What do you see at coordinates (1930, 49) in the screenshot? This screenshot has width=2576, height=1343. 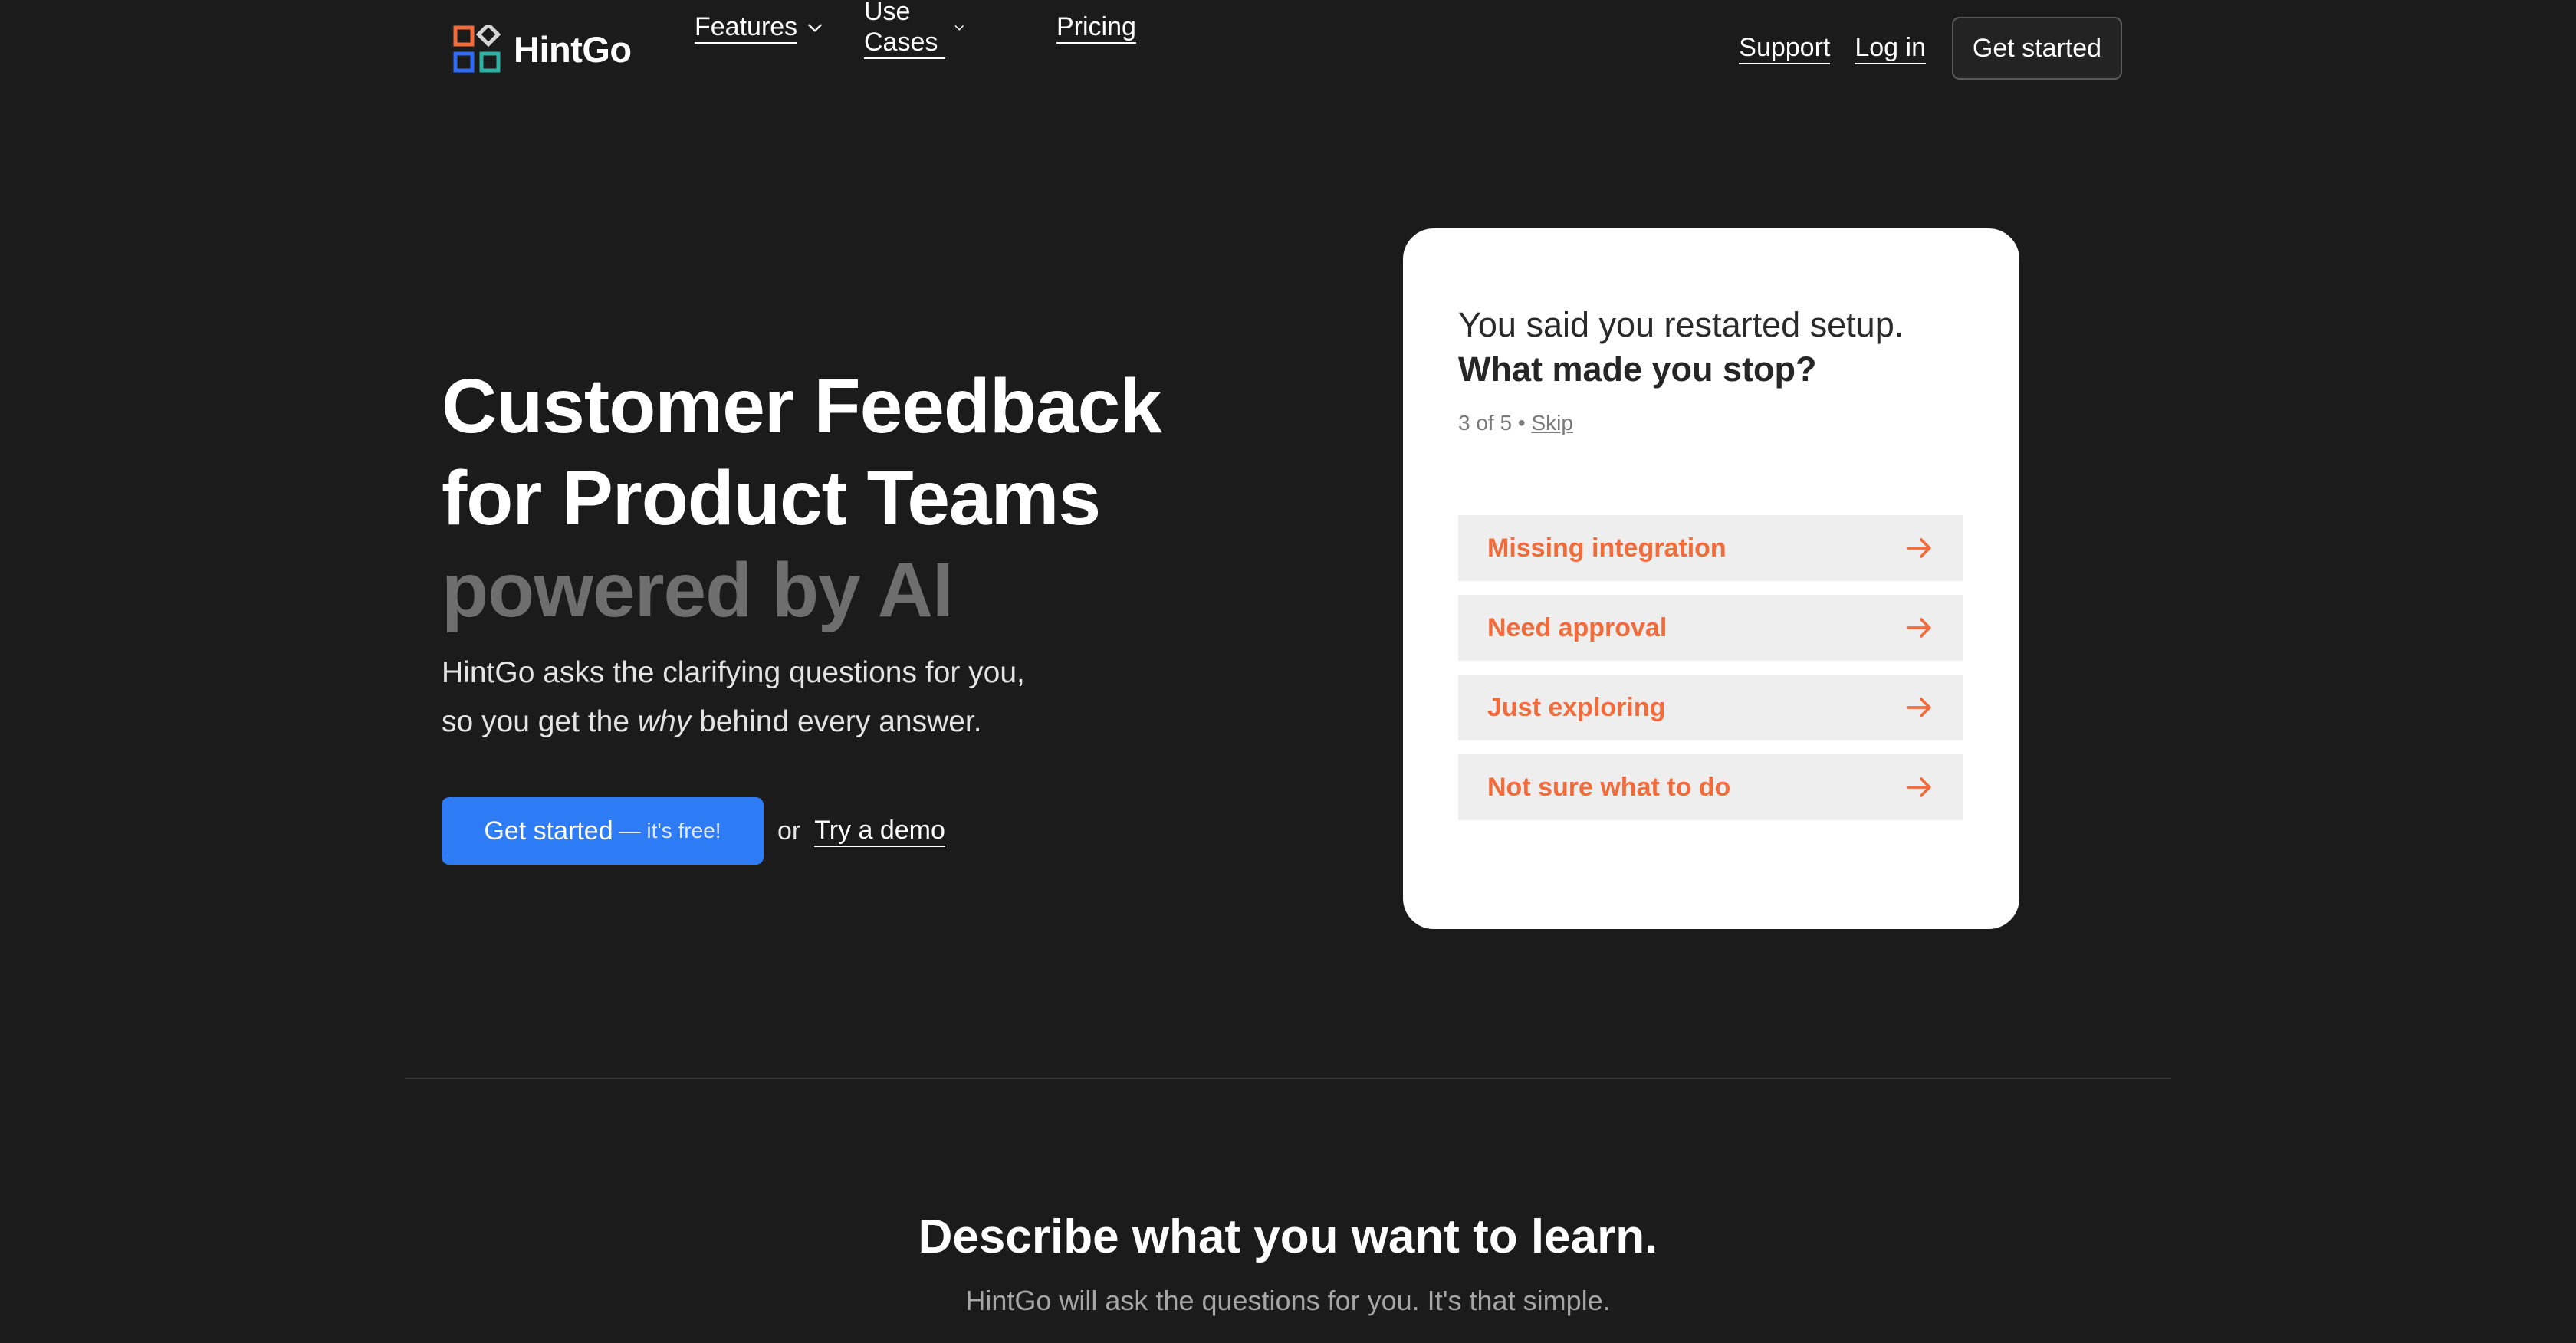 I see `header-actions: Support Log in Get started` at bounding box center [1930, 49].